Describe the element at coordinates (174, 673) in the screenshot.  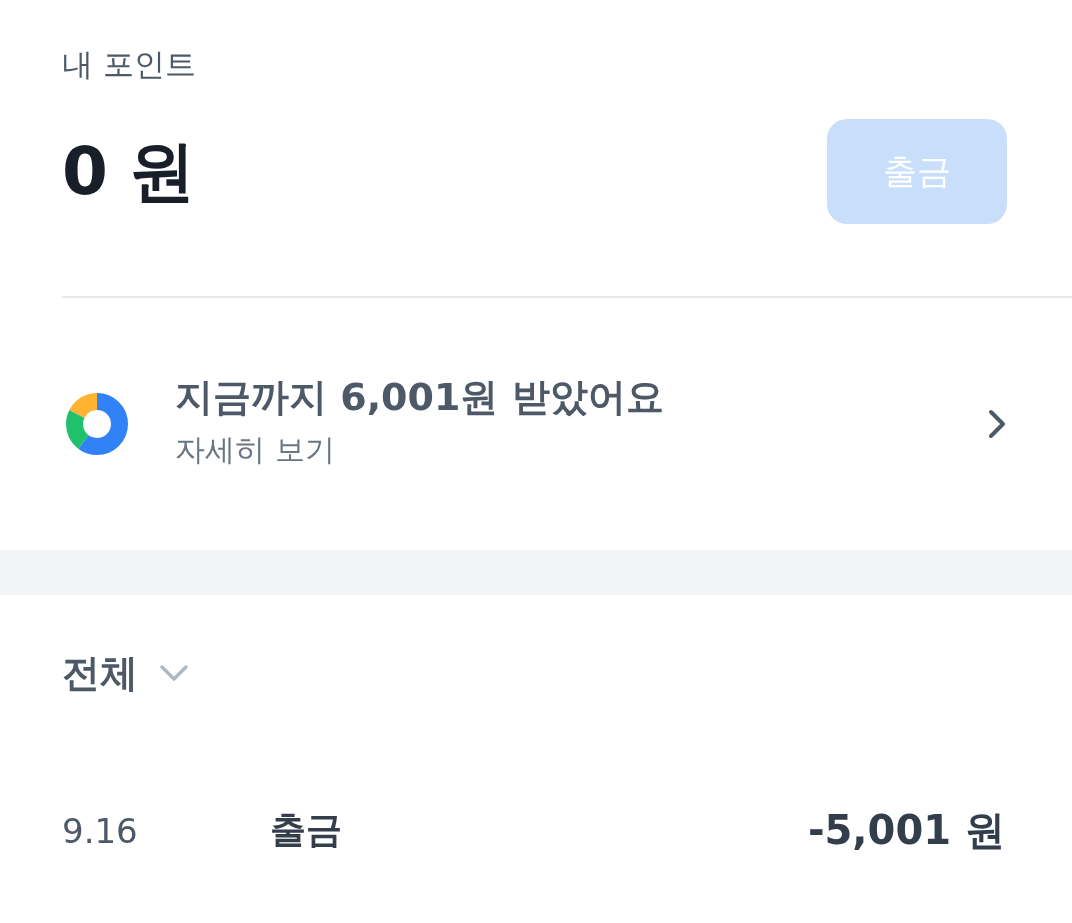
I see `chevron-down-icon` at that location.